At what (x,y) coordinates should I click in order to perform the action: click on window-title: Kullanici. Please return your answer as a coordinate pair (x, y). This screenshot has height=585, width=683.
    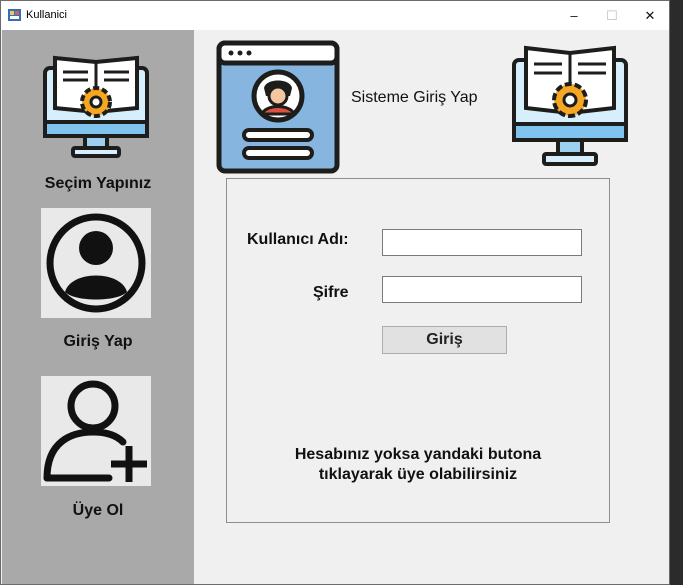
    Looking at the image, I should click on (46, 15).